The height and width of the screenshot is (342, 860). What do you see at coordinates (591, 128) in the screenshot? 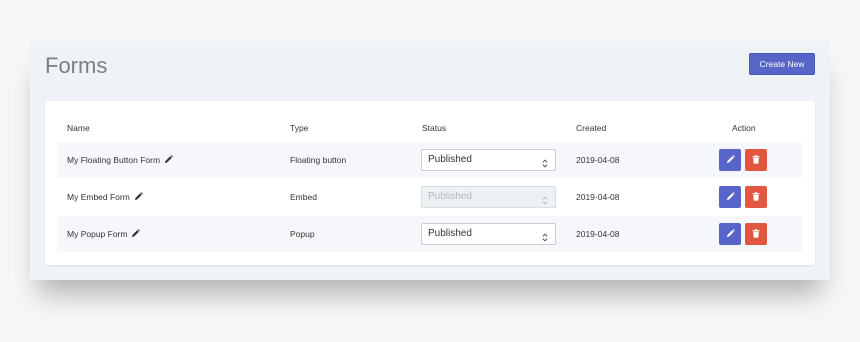
I see `column-header-created: Created` at bounding box center [591, 128].